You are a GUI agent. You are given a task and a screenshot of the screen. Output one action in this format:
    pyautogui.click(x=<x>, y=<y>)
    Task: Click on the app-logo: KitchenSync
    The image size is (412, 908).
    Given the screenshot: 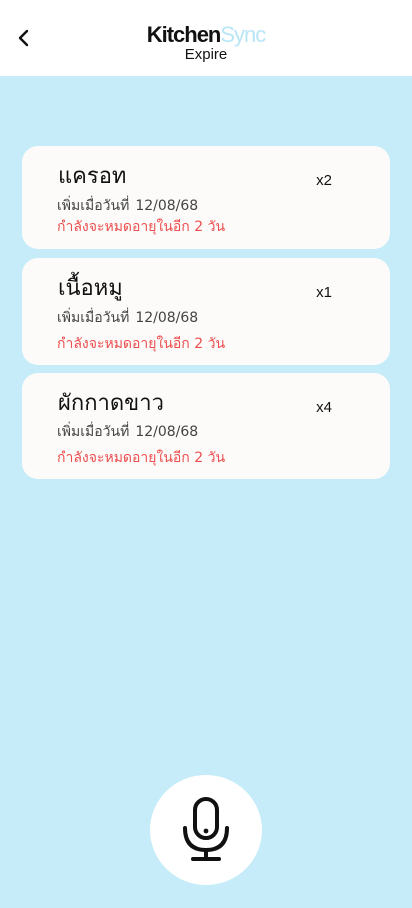 What is the action you would take?
    pyautogui.click(x=206, y=35)
    